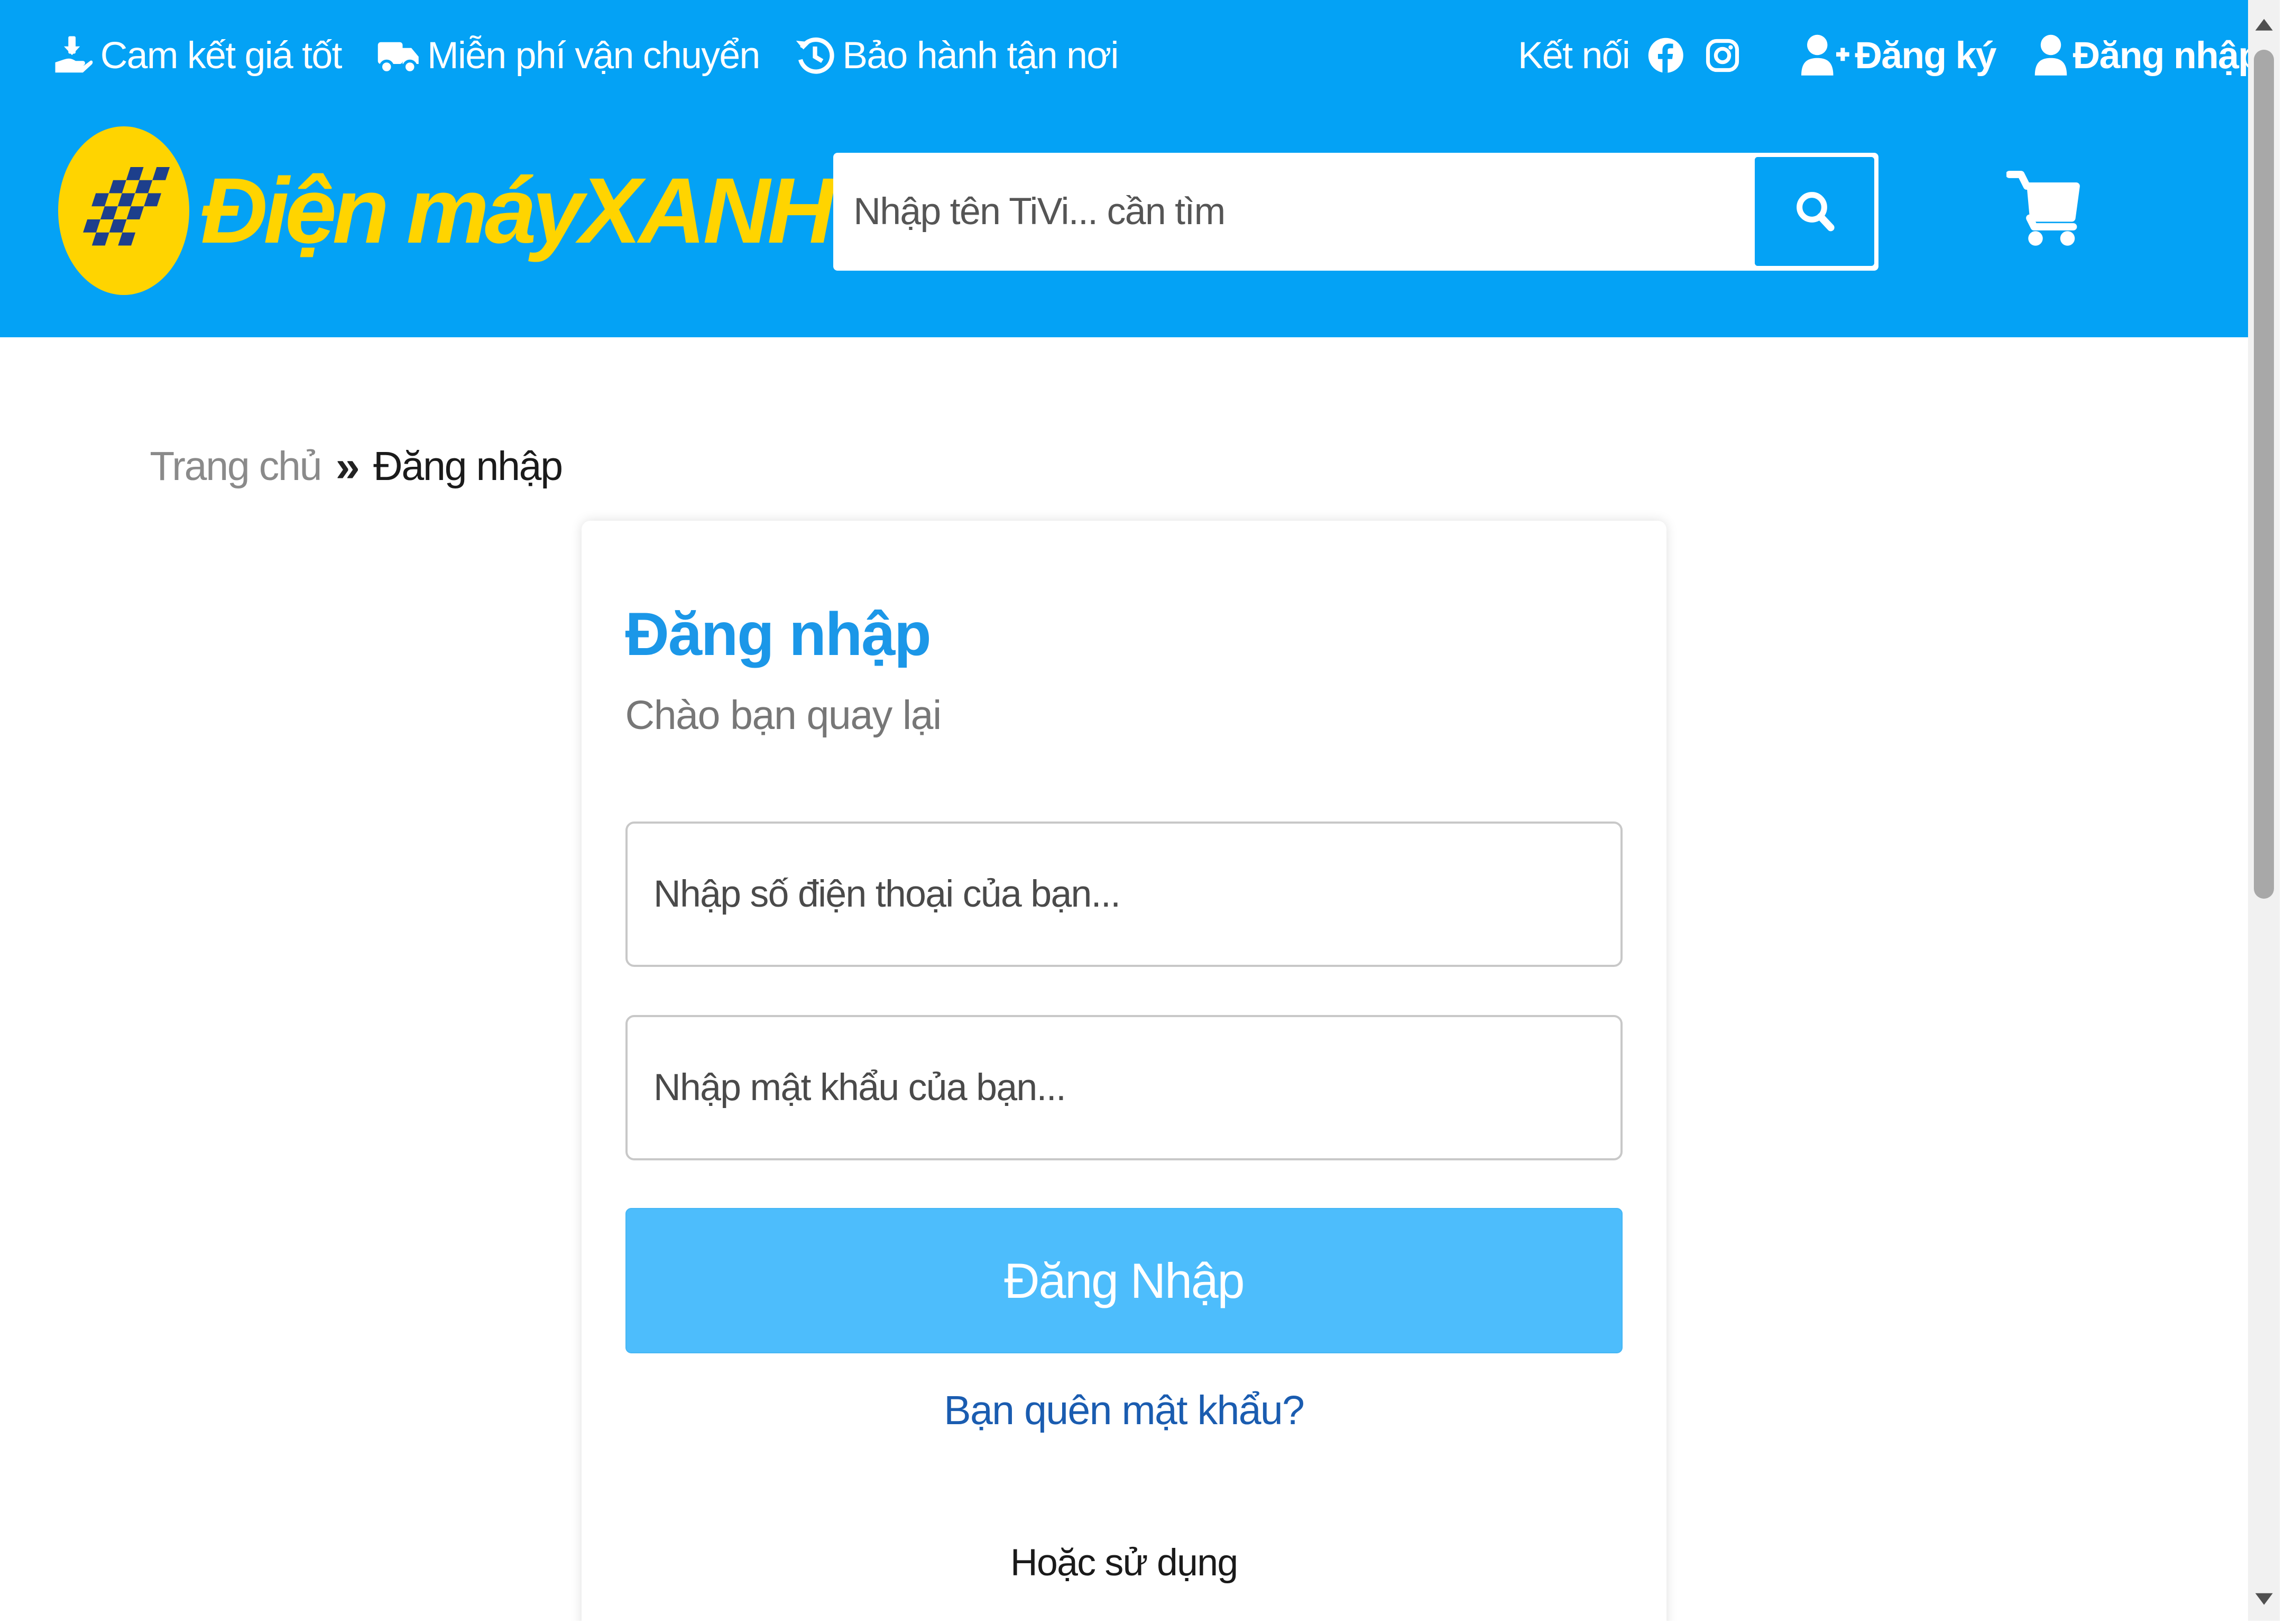  I want to click on search-button, so click(1814, 212).